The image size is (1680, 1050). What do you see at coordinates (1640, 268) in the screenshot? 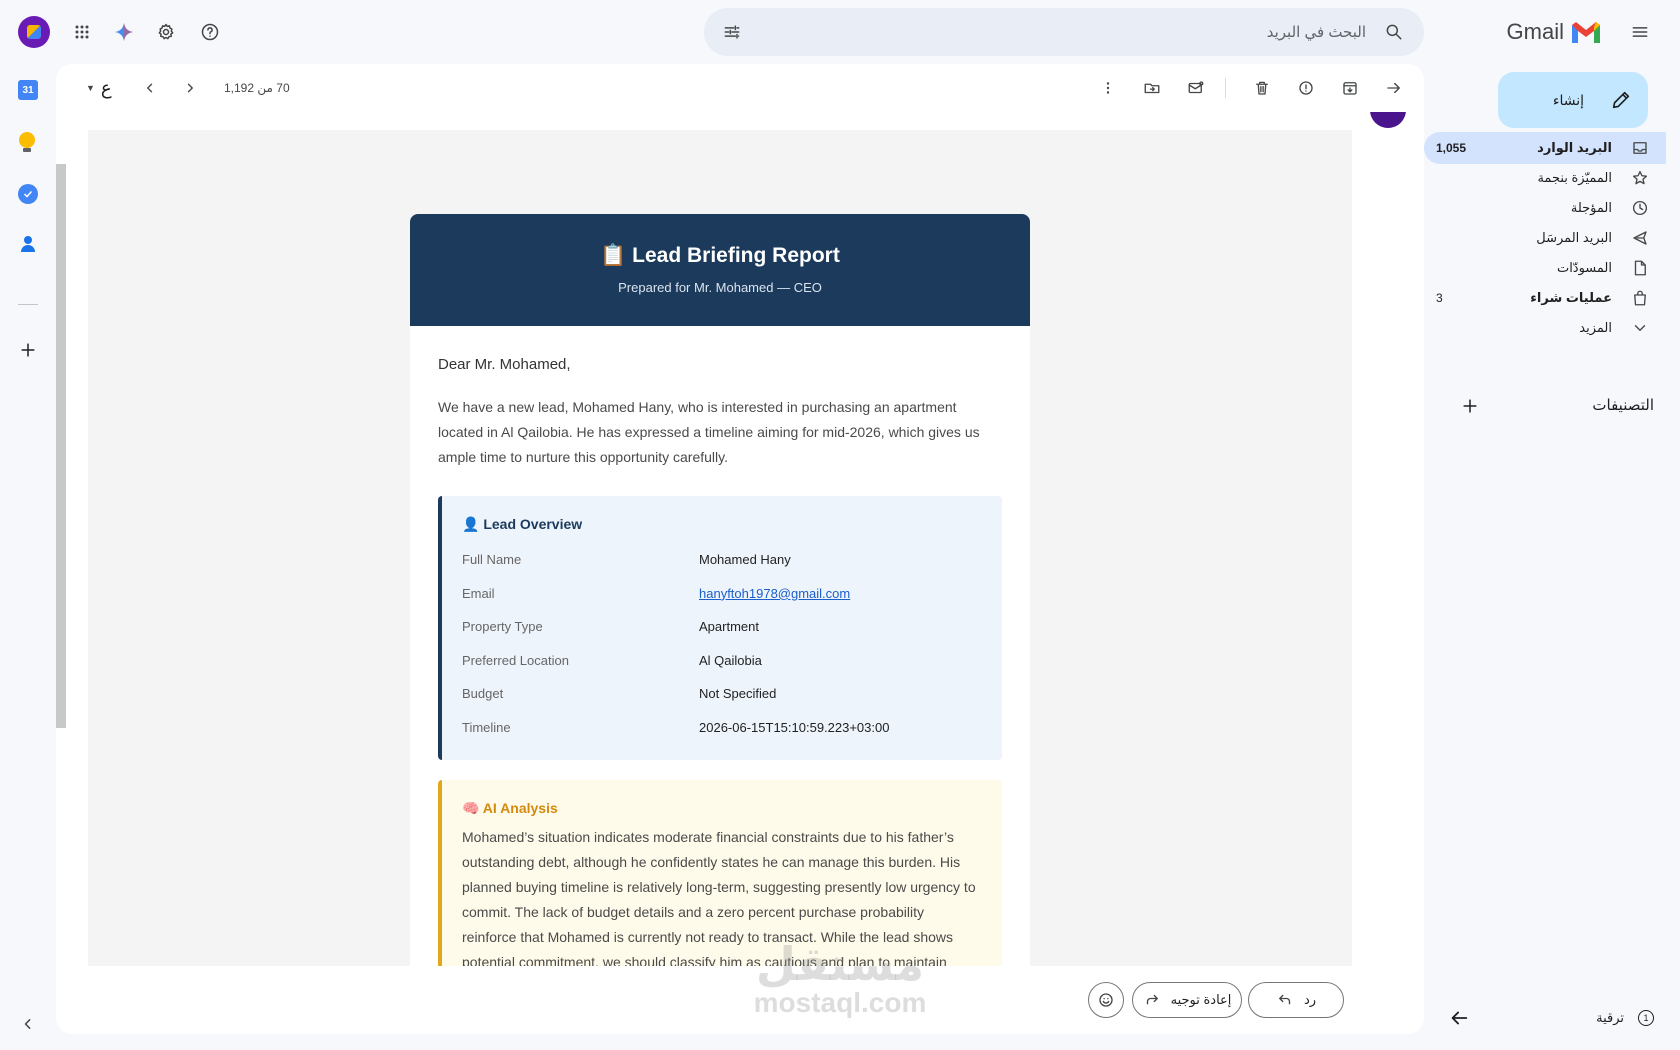
I see `draft-icon` at bounding box center [1640, 268].